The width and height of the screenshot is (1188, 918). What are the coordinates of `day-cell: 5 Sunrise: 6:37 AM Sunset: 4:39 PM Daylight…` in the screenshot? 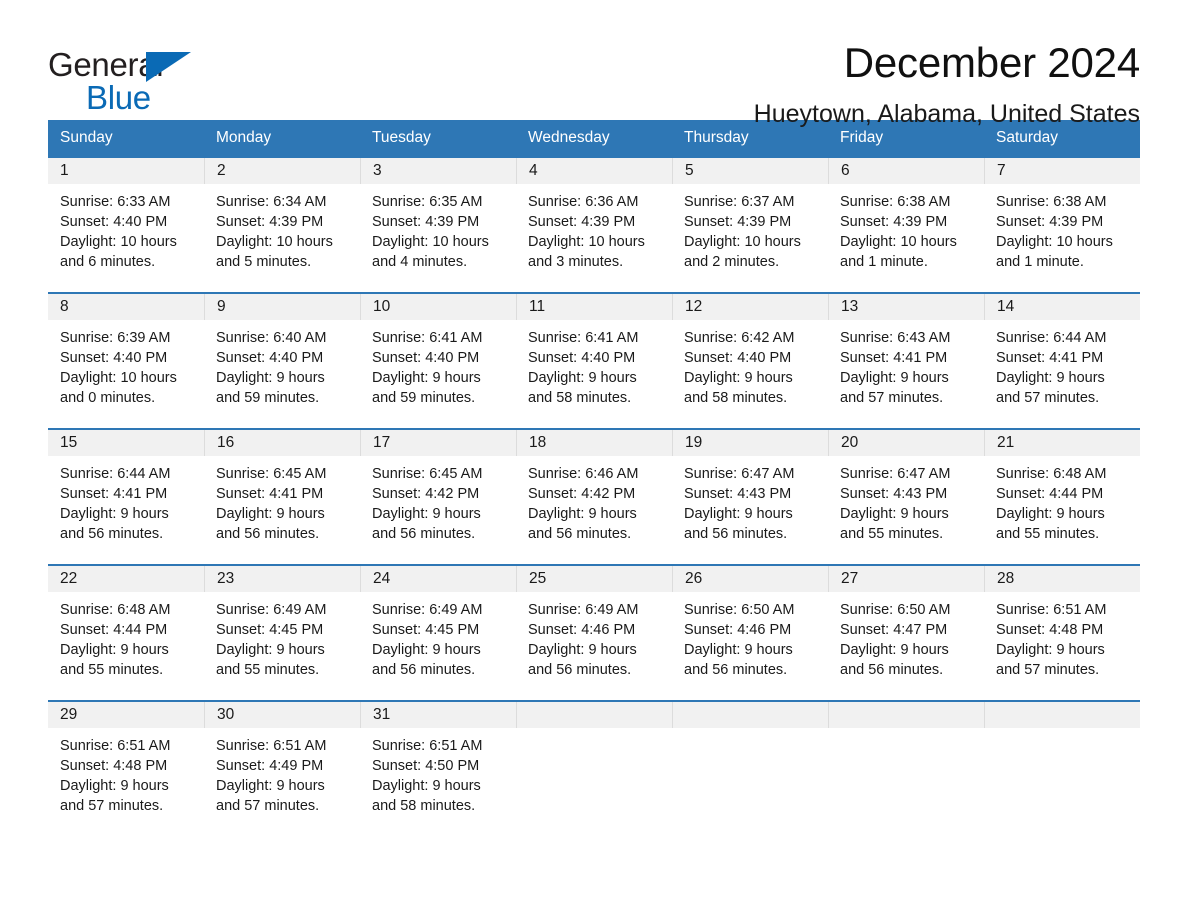 It's located at (750, 214).